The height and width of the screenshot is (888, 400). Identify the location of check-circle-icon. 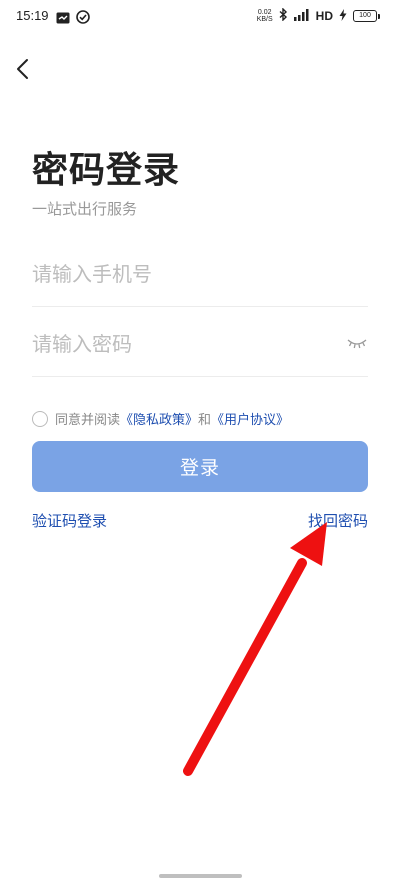
(83, 18).